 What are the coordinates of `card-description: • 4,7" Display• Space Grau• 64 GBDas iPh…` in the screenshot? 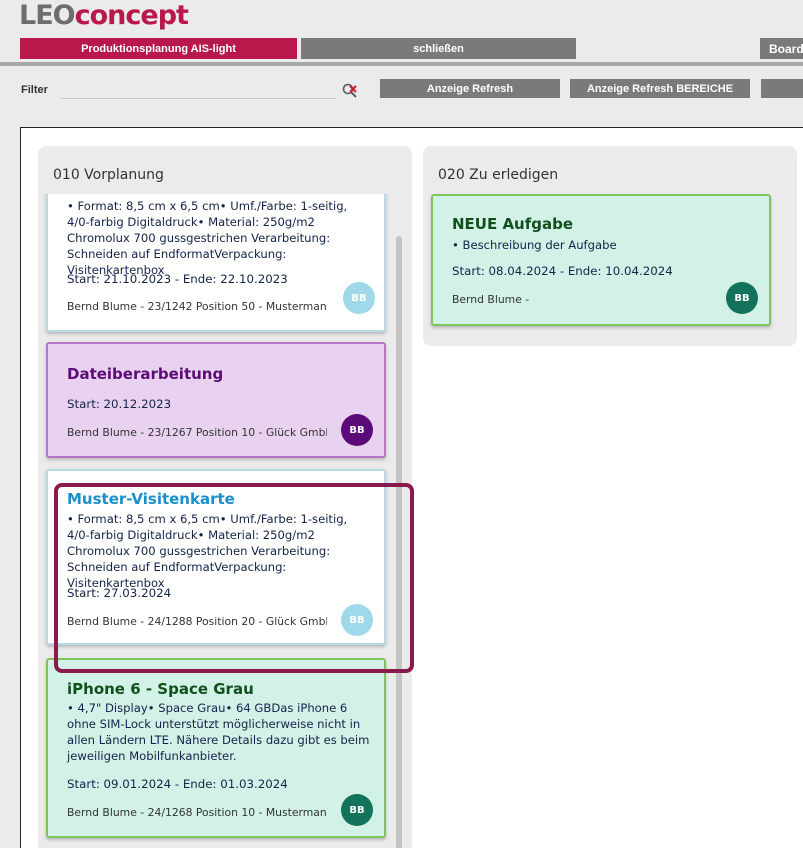 It's located at (218, 732).